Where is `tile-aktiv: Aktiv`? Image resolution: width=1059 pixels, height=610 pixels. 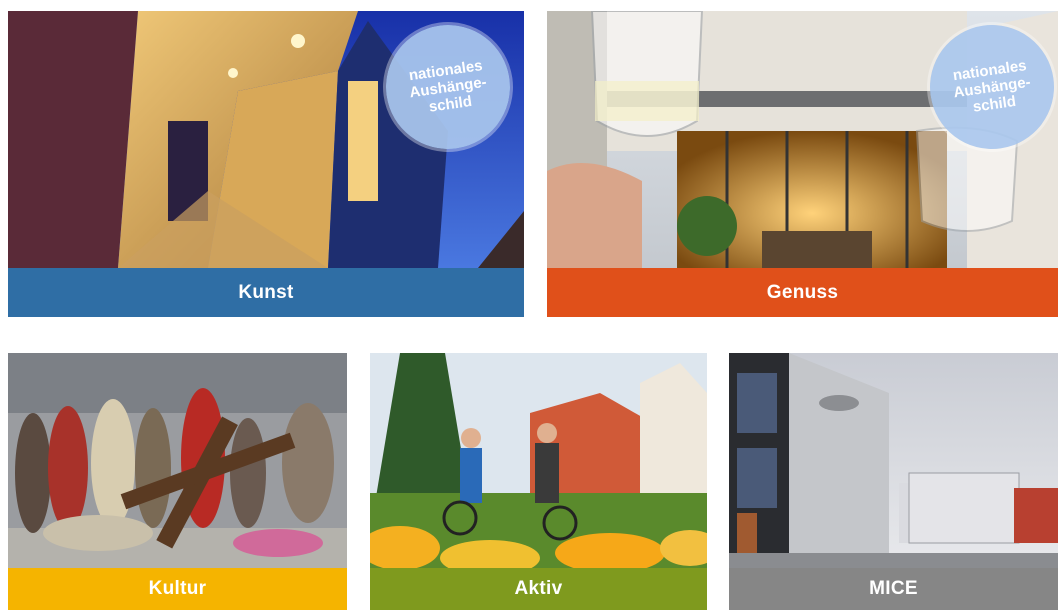 tile-aktiv: Aktiv is located at coordinates (538, 481).